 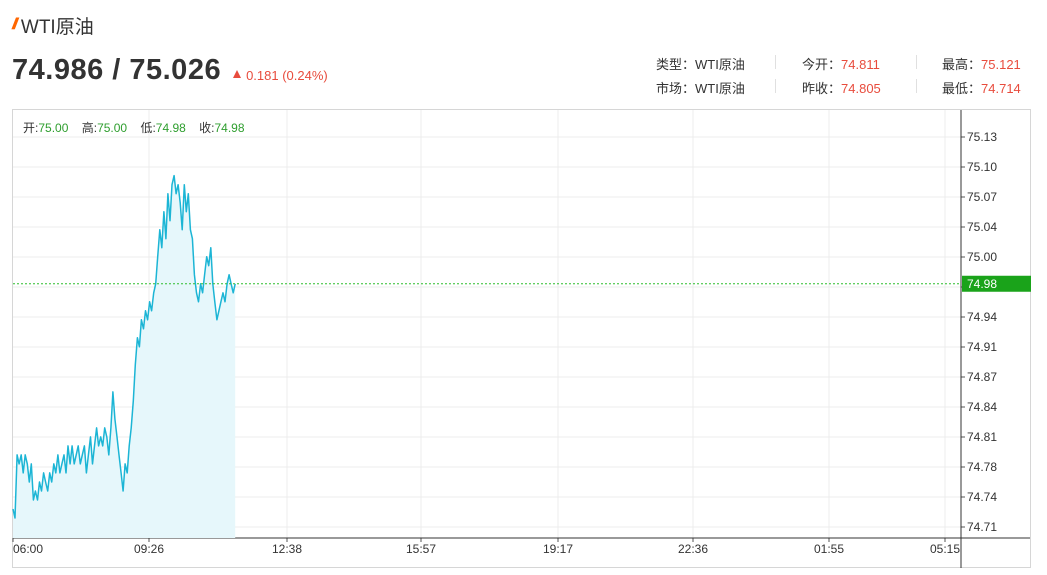 What do you see at coordinates (982, 407) in the screenshot?
I see `y-tick-label: 74.84` at bounding box center [982, 407].